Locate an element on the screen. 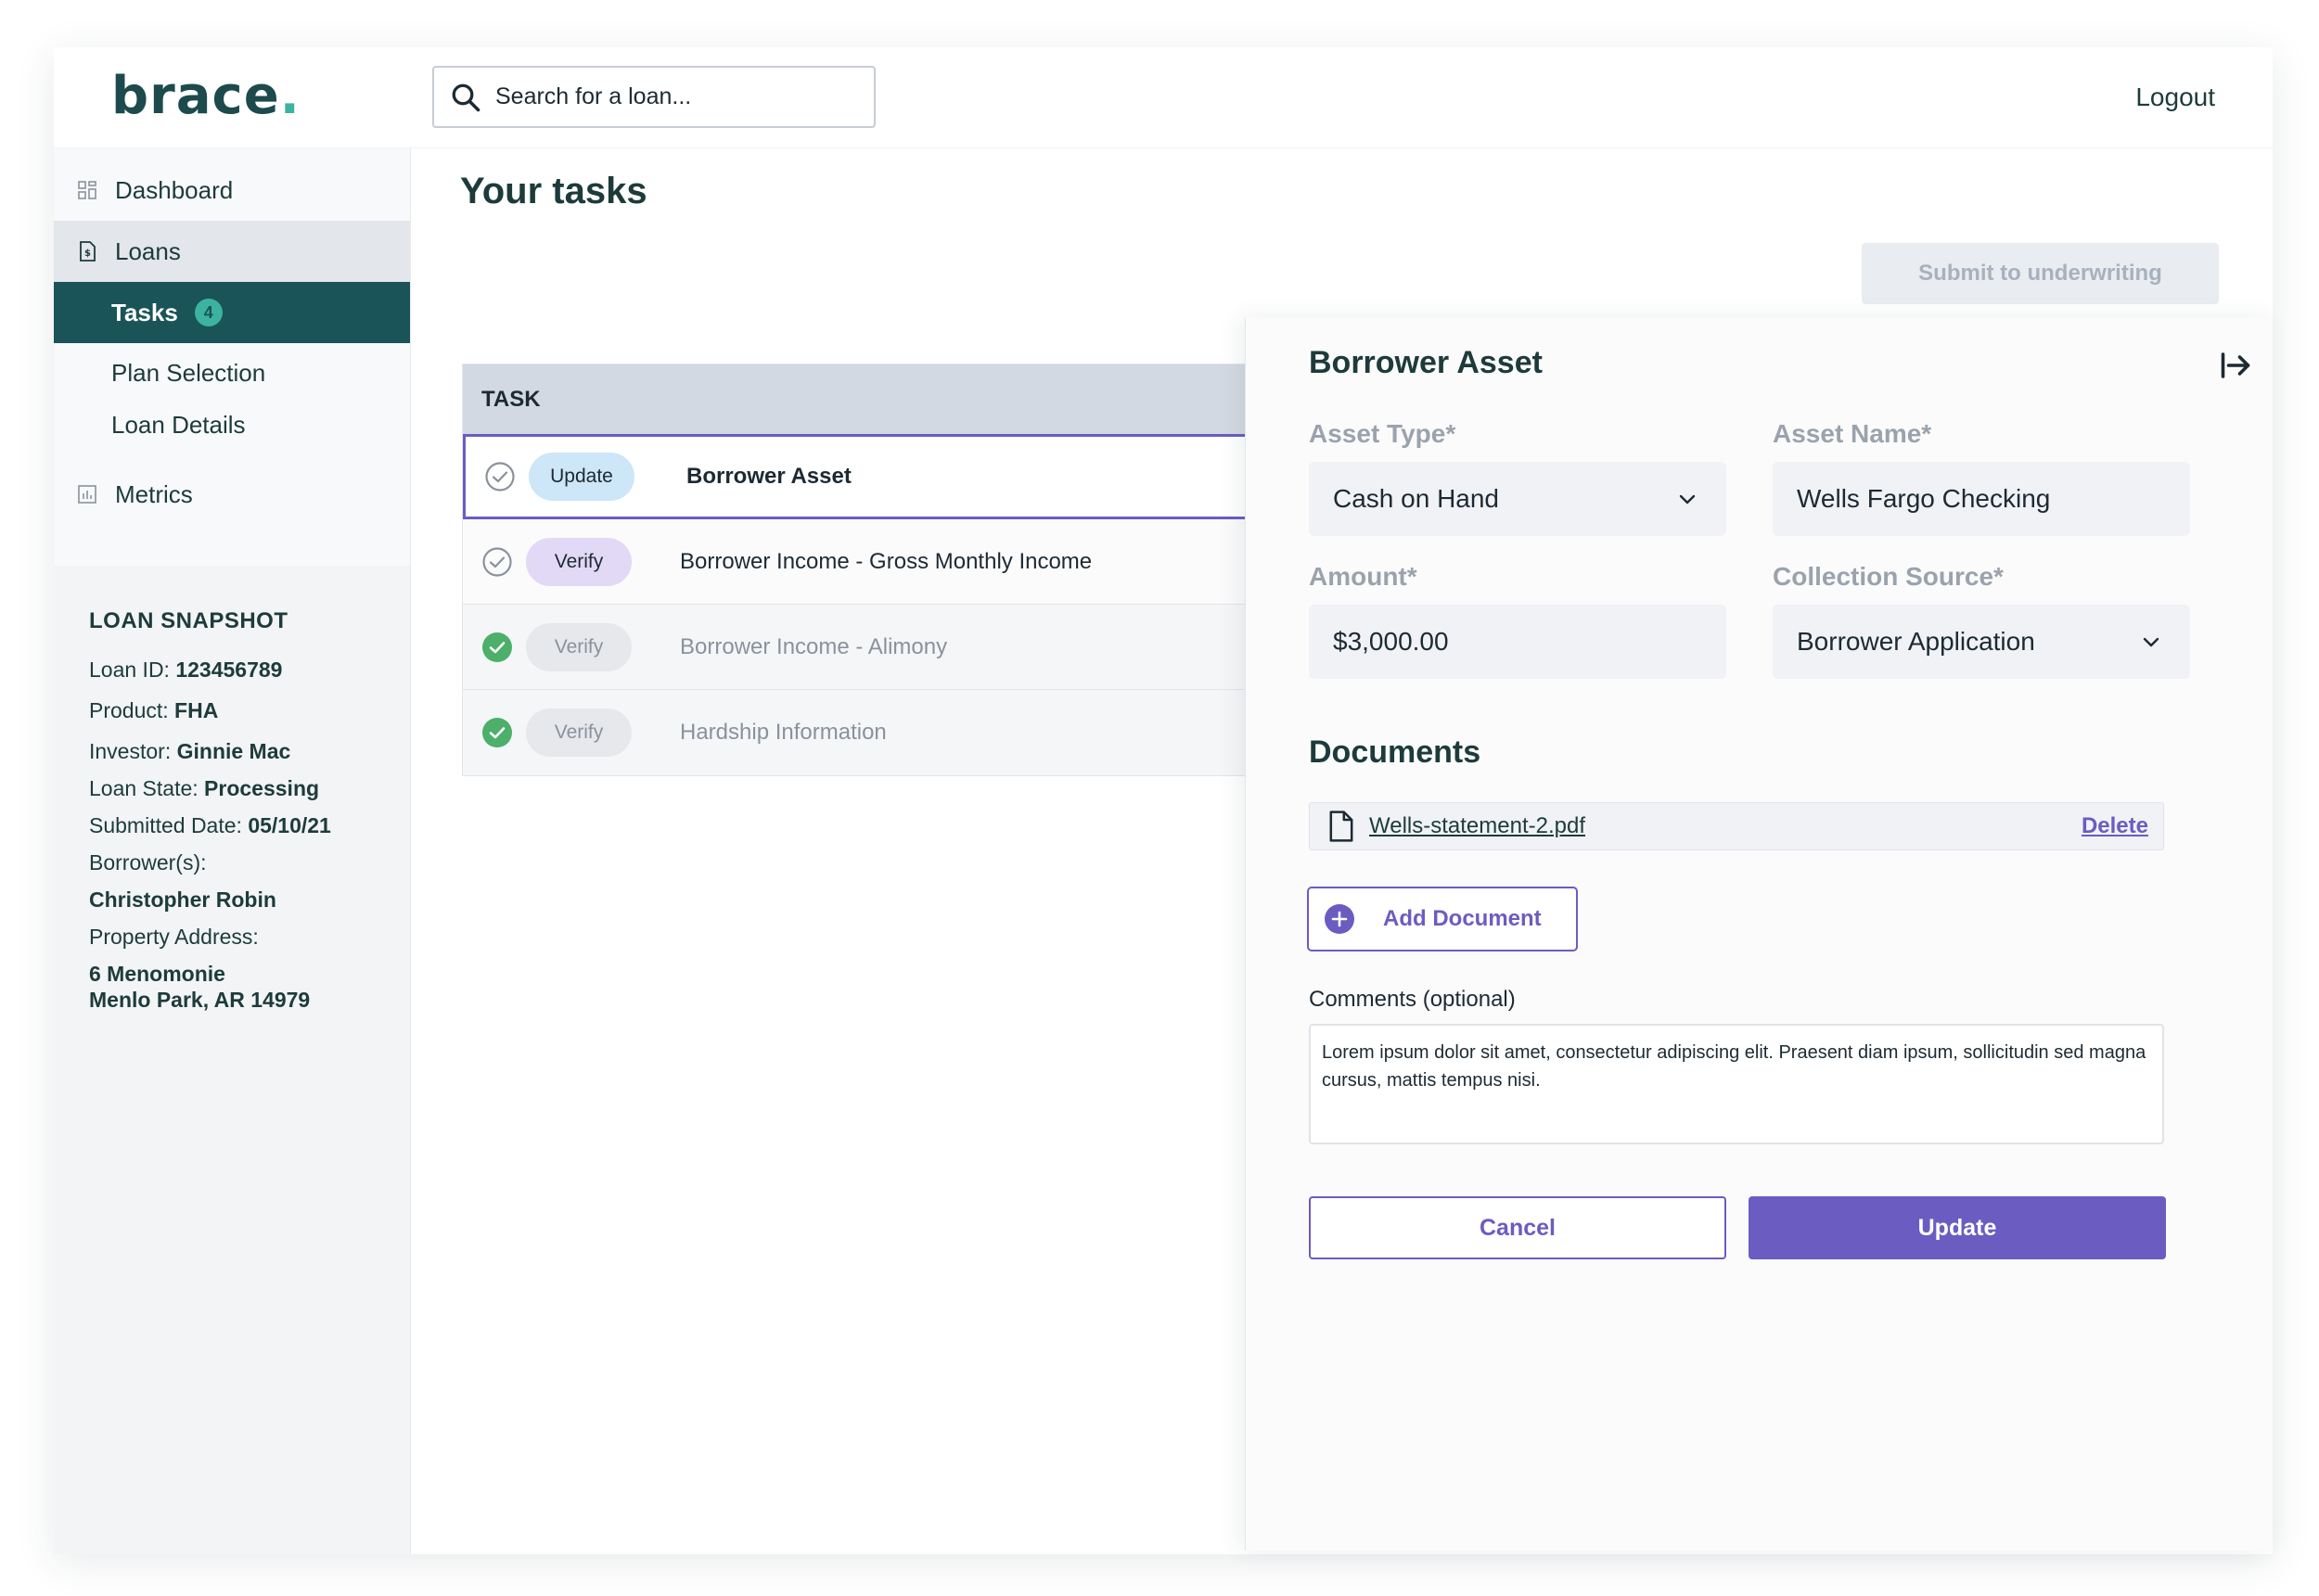 This screenshot has width=2319, height=1596. sidebar-item-loans: $ Loans is located at coordinates (232, 252).